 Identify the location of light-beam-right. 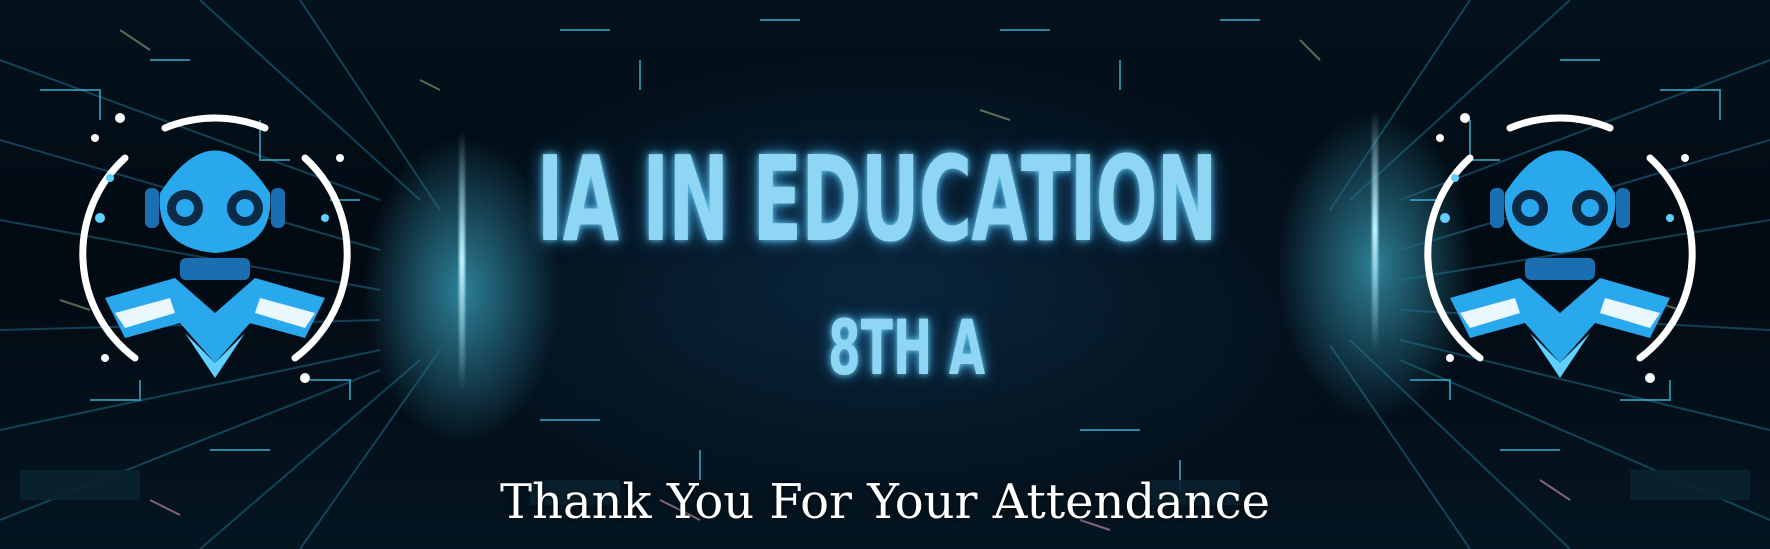
(1375, 230).